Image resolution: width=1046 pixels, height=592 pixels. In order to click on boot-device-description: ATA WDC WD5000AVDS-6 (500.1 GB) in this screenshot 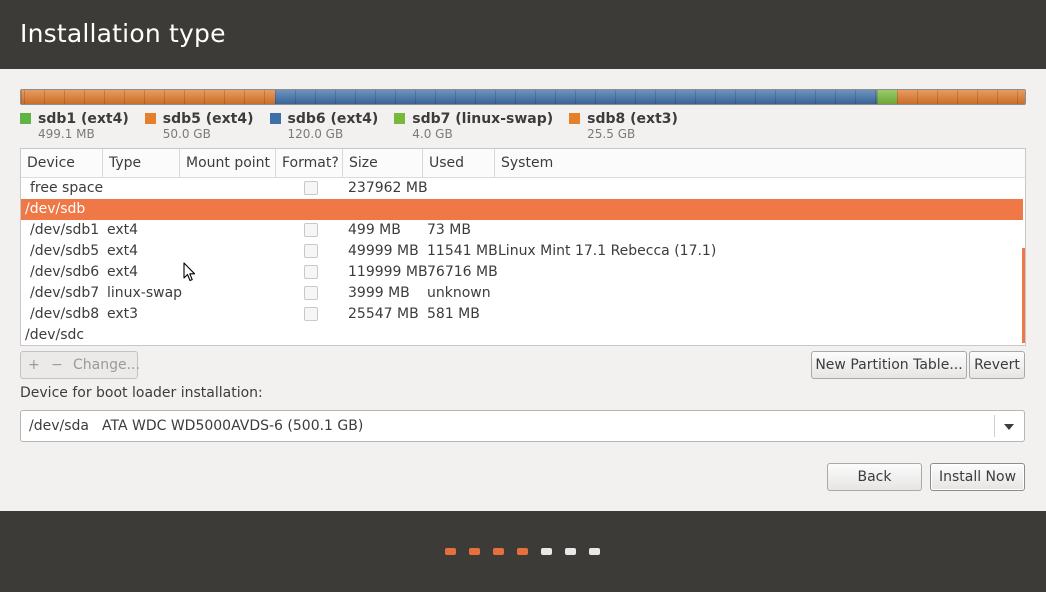, I will do `click(233, 426)`.